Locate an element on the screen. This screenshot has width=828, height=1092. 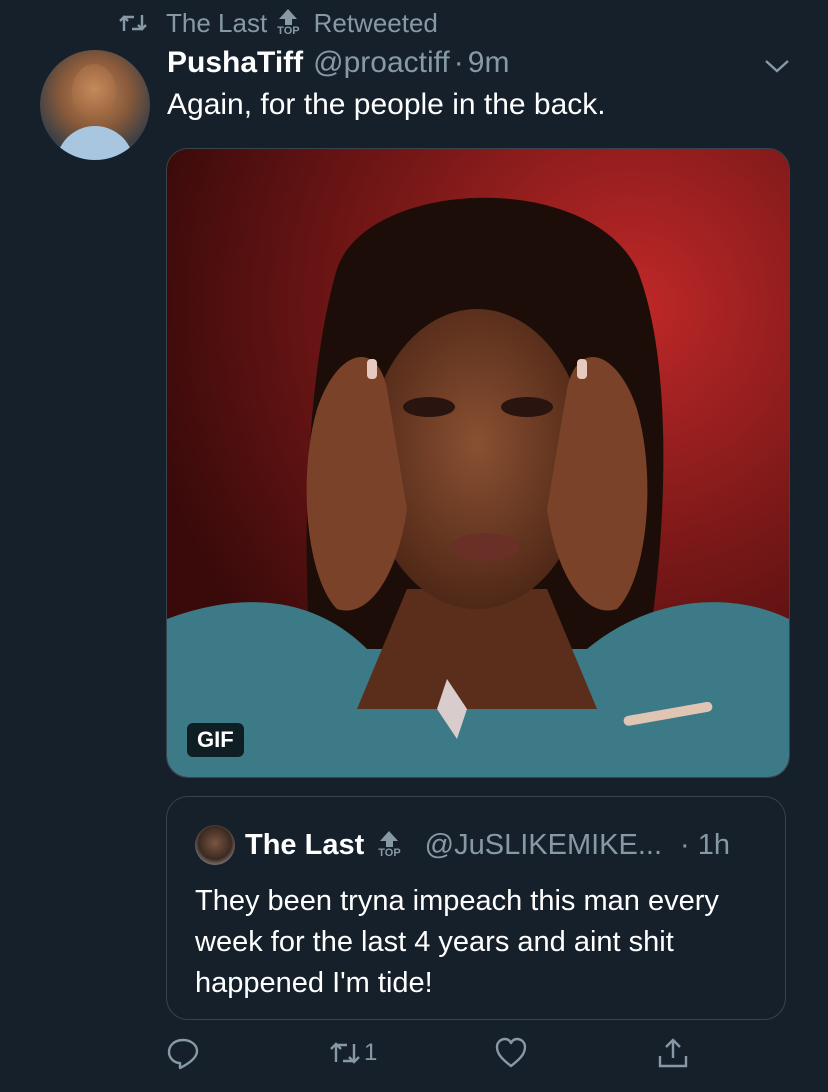
quoted-avatar is located at coordinates (215, 845).